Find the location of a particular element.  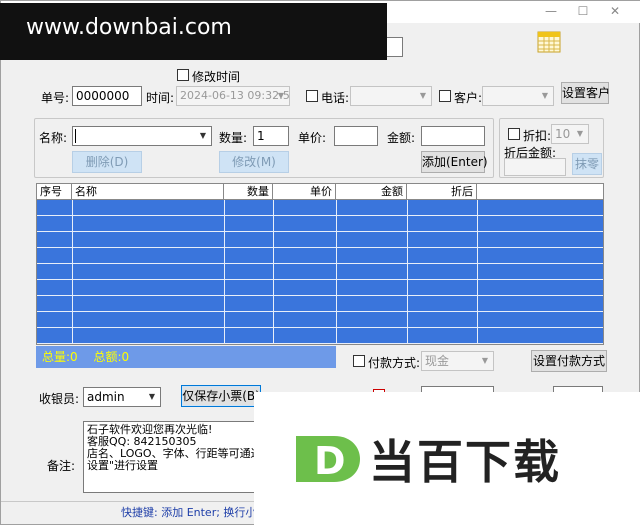

cashier-select: admin ▼ is located at coordinates (122, 397).